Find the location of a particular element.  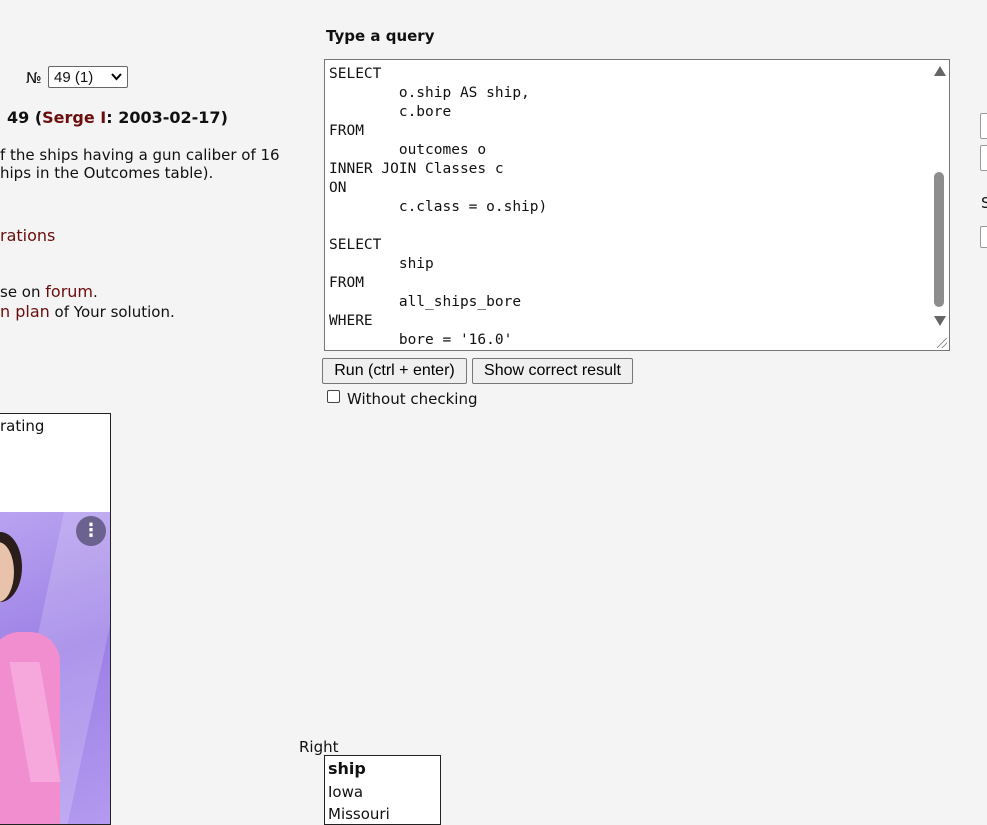

task-title: 49 (Serge I: 2003-02-17) is located at coordinates (117, 117).